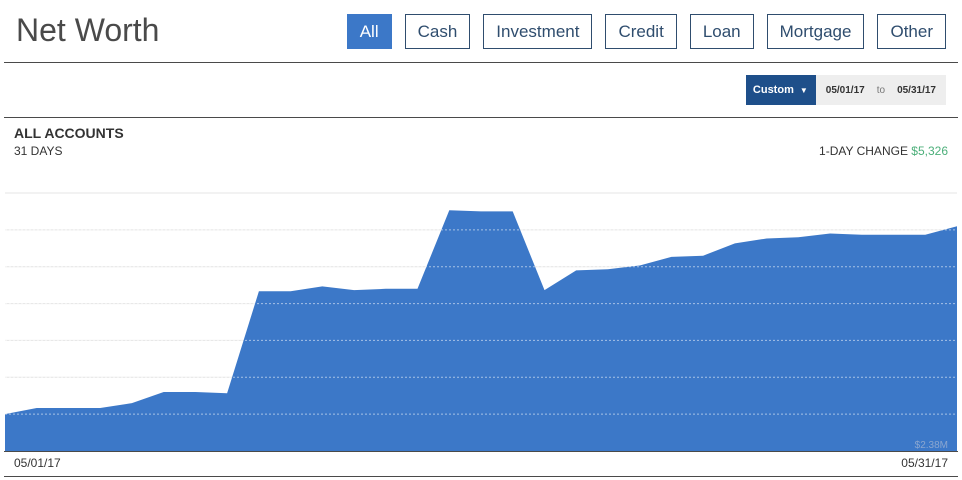 This screenshot has width=962, height=480. Describe the element at coordinates (481, 476) in the screenshot. I see `footer-divider` at that location.